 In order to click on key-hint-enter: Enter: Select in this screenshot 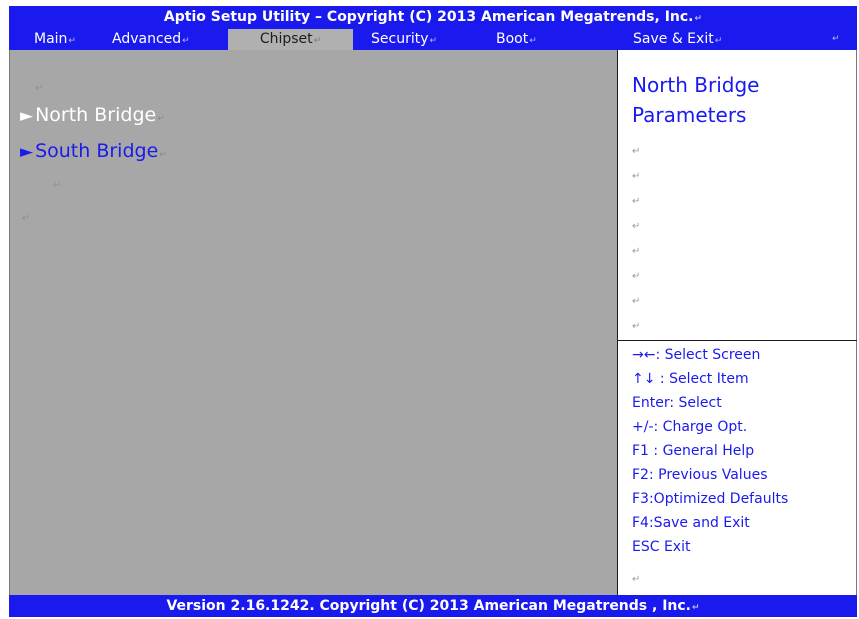, I will do `click(677, 403)`.